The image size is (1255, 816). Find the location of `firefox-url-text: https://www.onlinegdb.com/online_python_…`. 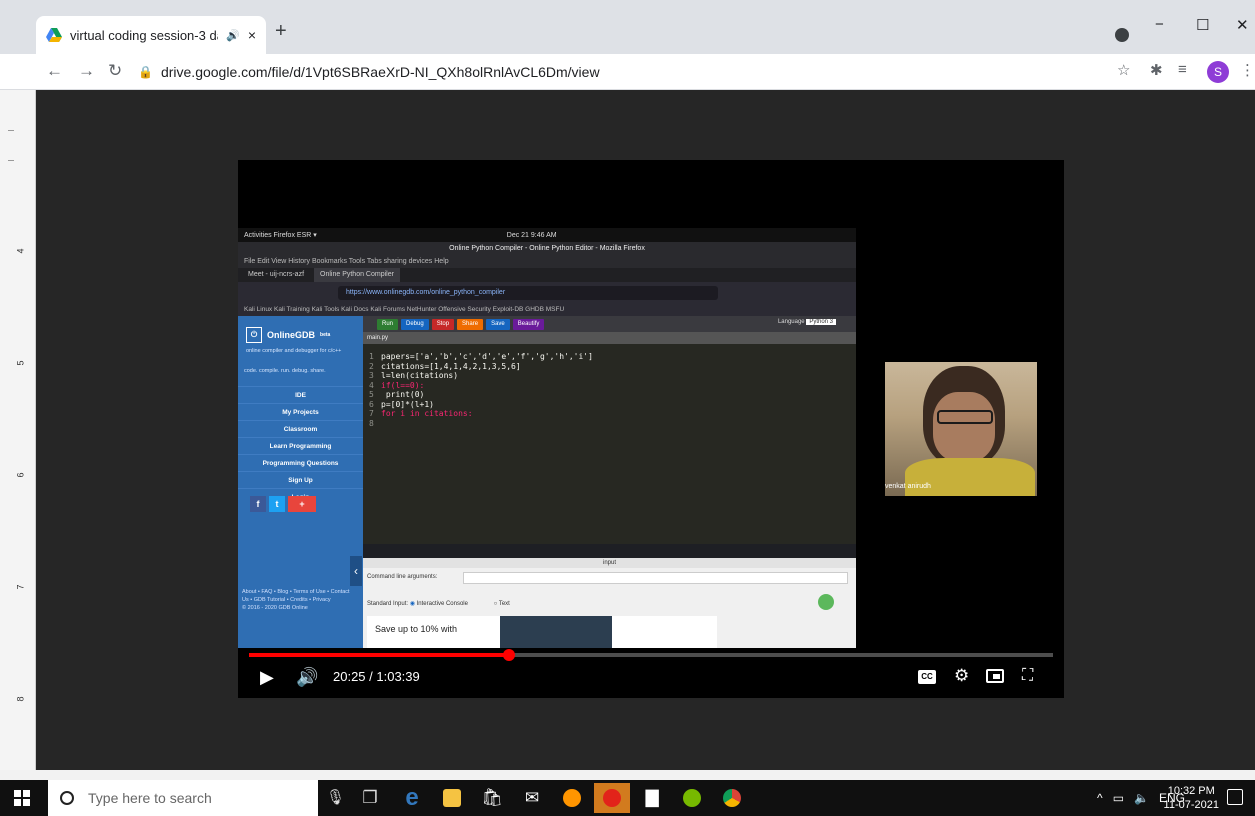

firefox-url-text: https://www.onlinegdb.com/online_python_… is located at coordinates (528, 293).